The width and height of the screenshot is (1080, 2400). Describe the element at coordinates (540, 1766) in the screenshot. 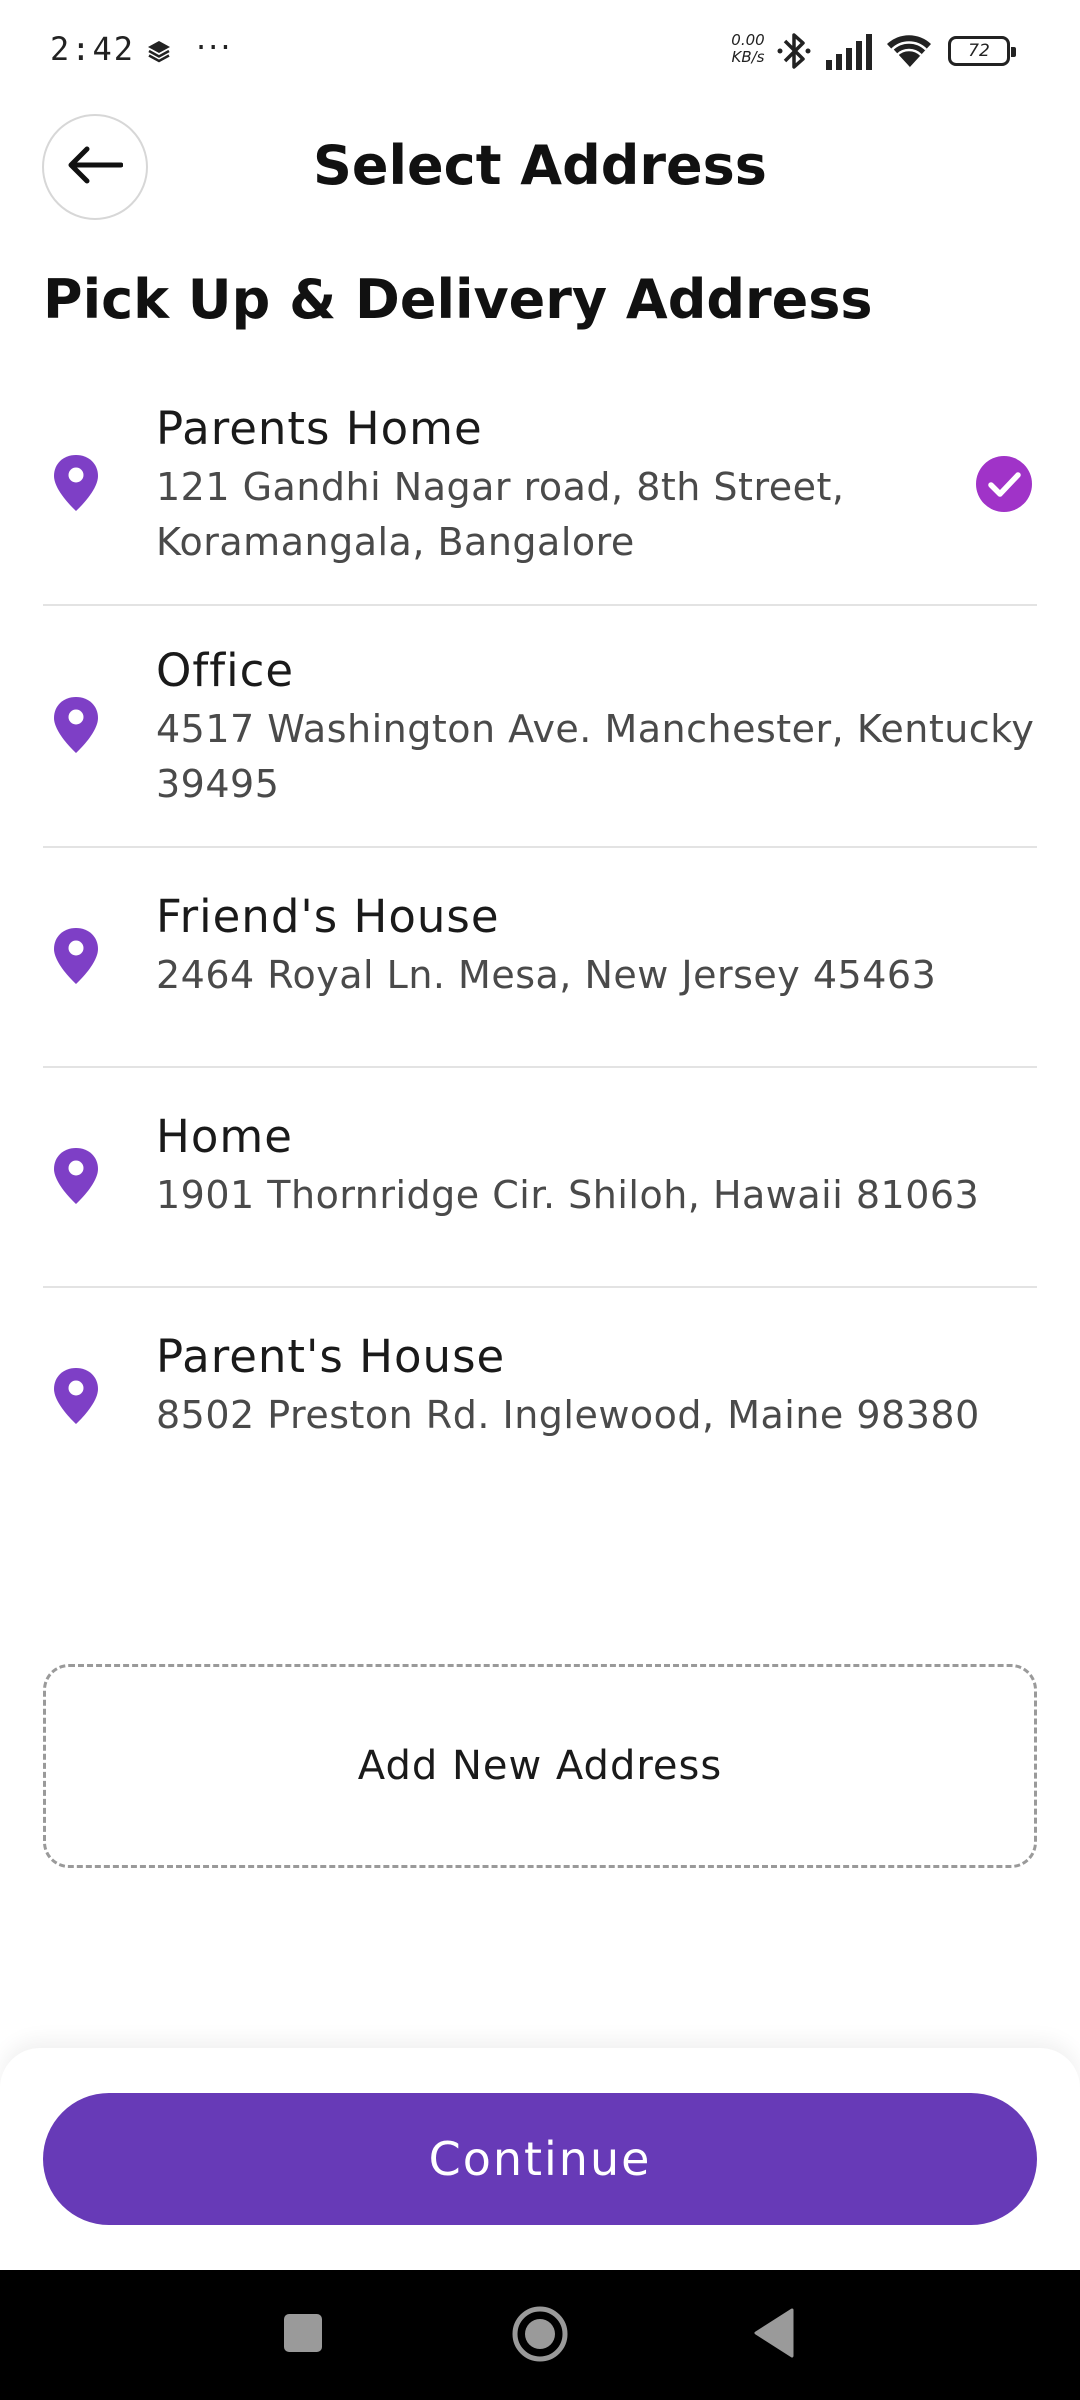

I see `add-new-address-button: Add New Address` at that location.